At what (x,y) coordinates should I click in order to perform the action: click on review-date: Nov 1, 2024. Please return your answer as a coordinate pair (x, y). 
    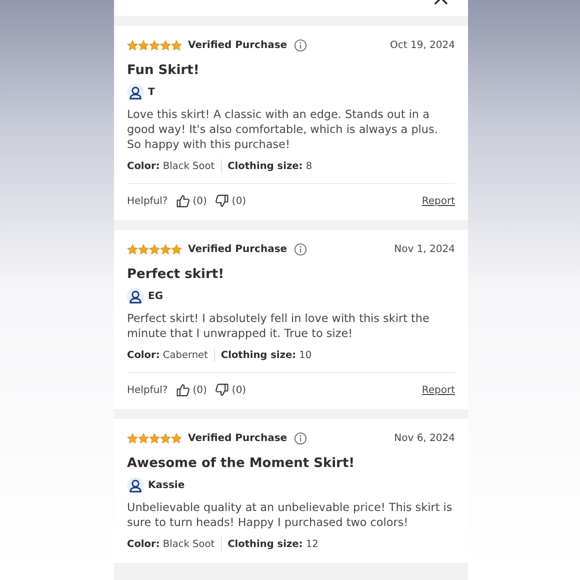
    Looking at the image, I should click on (424, 249).